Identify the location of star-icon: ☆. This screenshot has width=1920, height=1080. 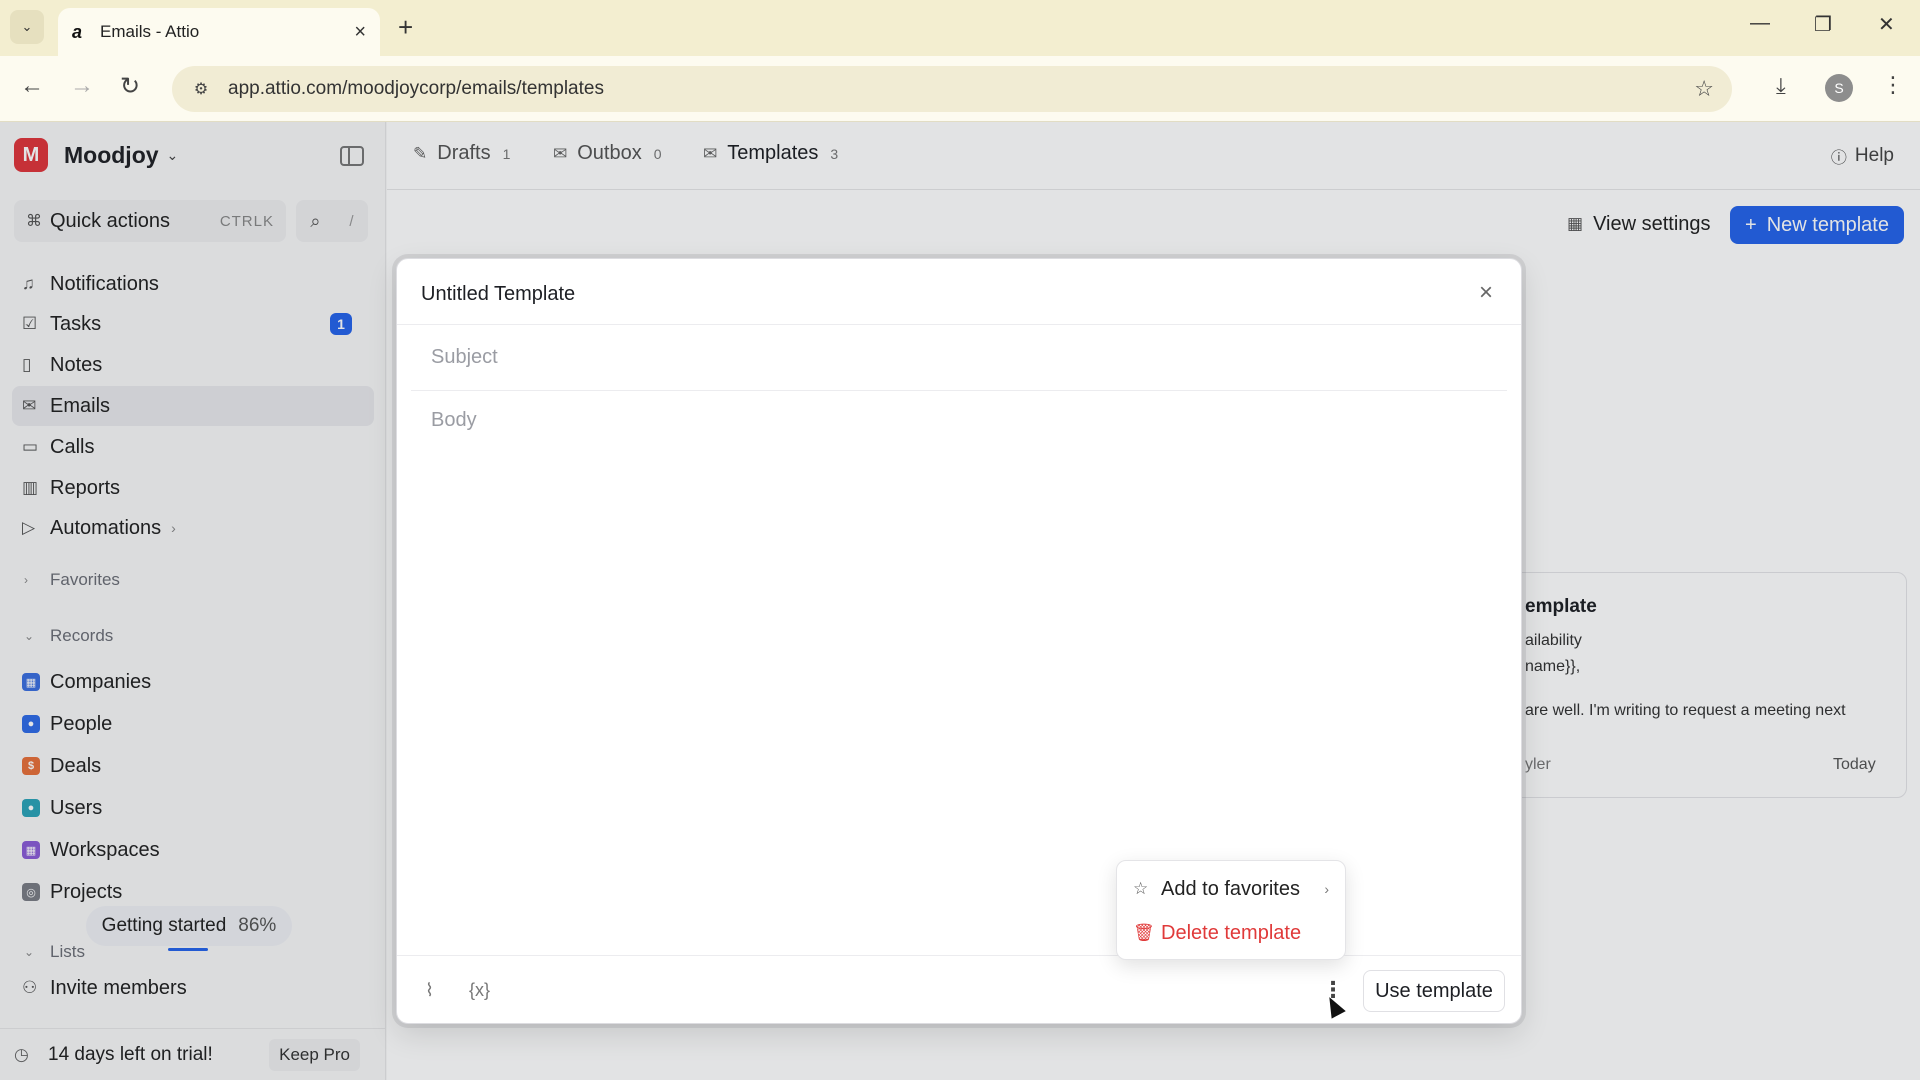
(1141, 888).